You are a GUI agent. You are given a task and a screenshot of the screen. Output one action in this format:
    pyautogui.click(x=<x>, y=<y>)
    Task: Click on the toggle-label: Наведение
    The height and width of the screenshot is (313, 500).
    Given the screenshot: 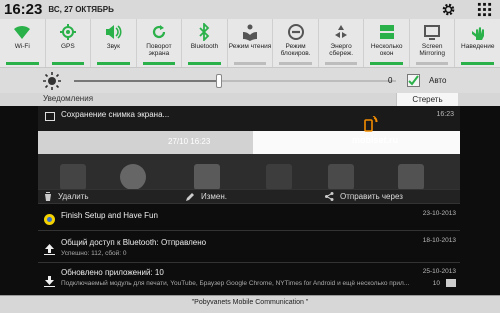 What is the action you would take?
    pyautogui.click(x=478, y=46)
    